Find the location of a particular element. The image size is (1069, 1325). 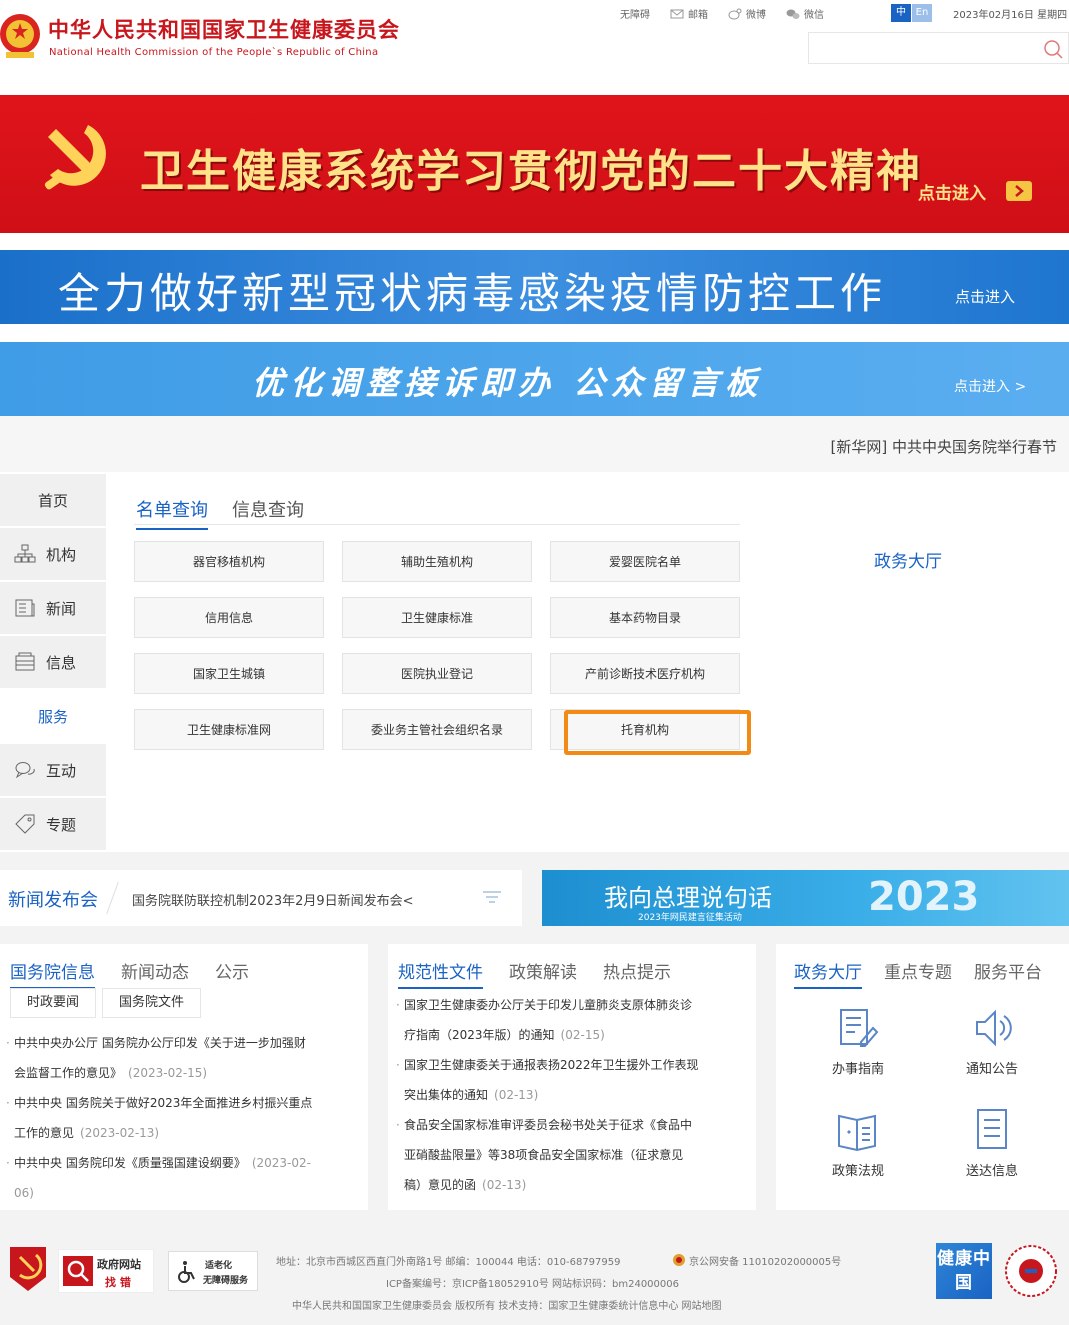

policy-regulations-button: 政策法规 is located at coordinates (858, 1143).